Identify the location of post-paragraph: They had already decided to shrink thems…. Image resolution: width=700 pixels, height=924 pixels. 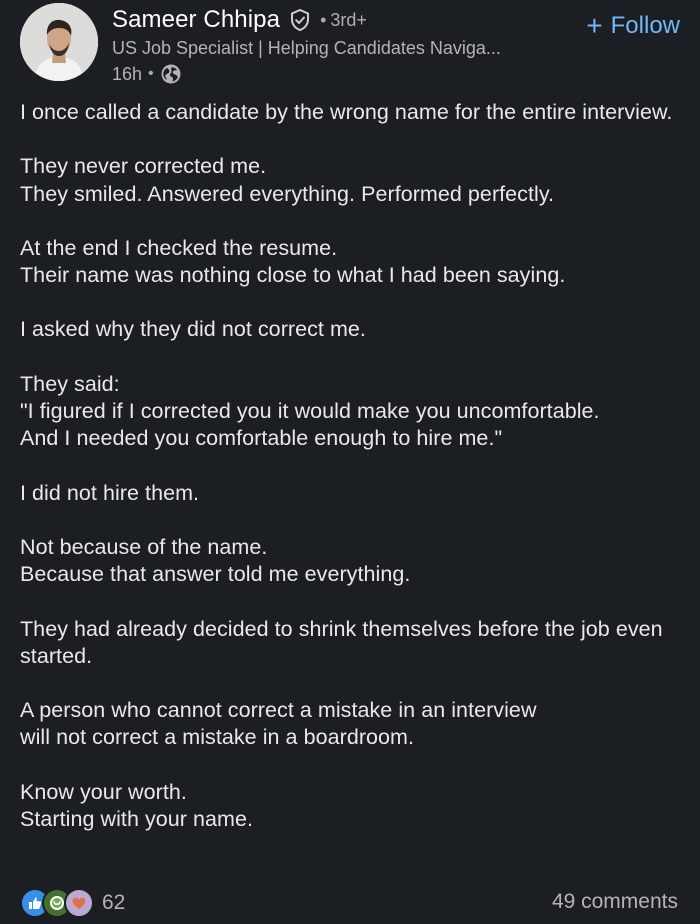
(341, 642).